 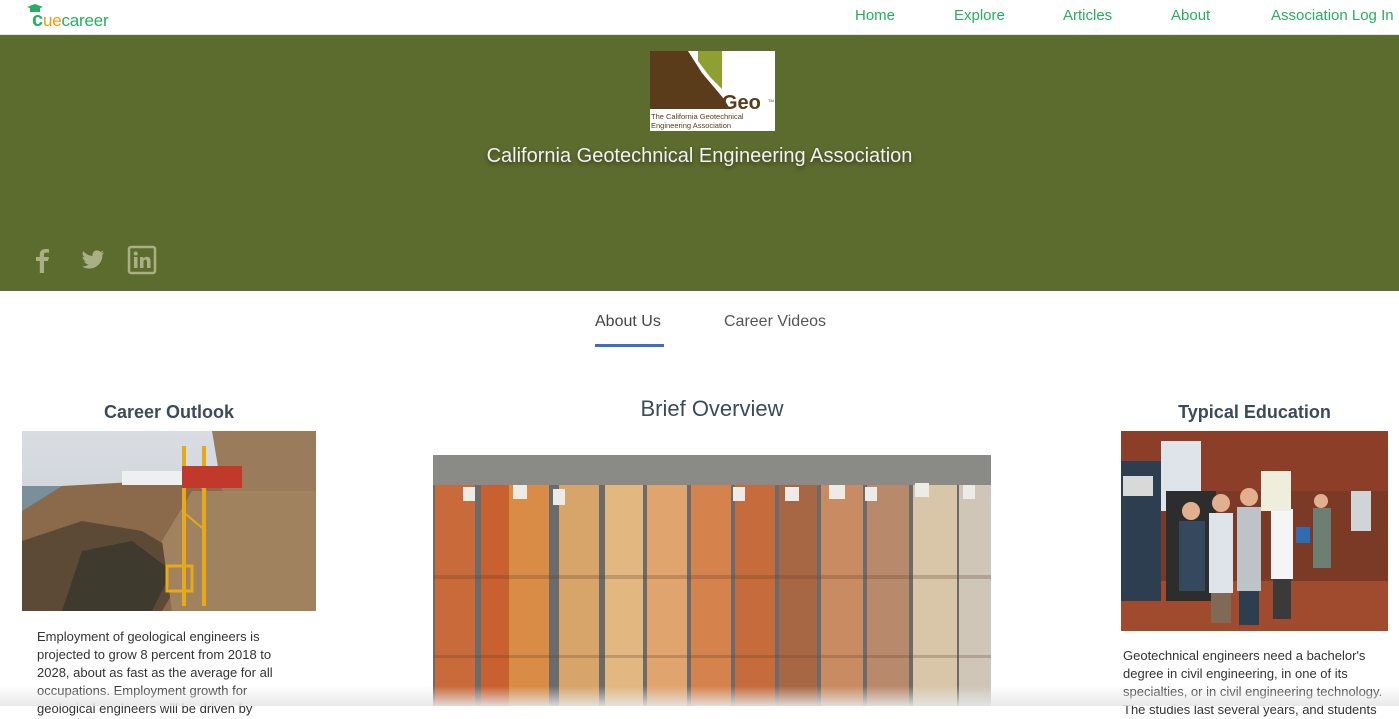 What do you see at coordinates (695, 103) in the screenshot?
I see `svg-text: Cal` at bounding box center [695, 103].